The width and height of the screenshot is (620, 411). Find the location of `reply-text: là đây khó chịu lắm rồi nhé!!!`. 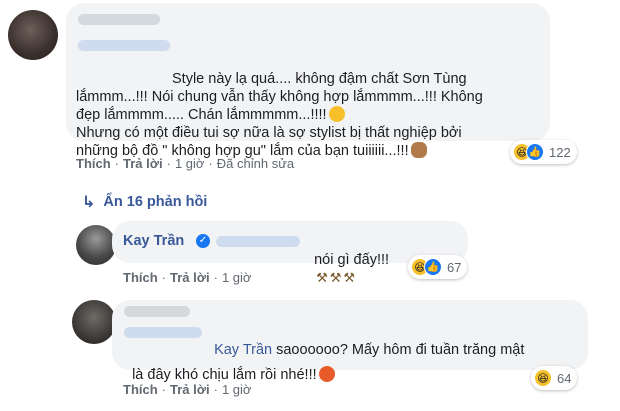

reply-text: là đây khó chịu lắm rồi nhé!!! is located at coordinates (344, 366).